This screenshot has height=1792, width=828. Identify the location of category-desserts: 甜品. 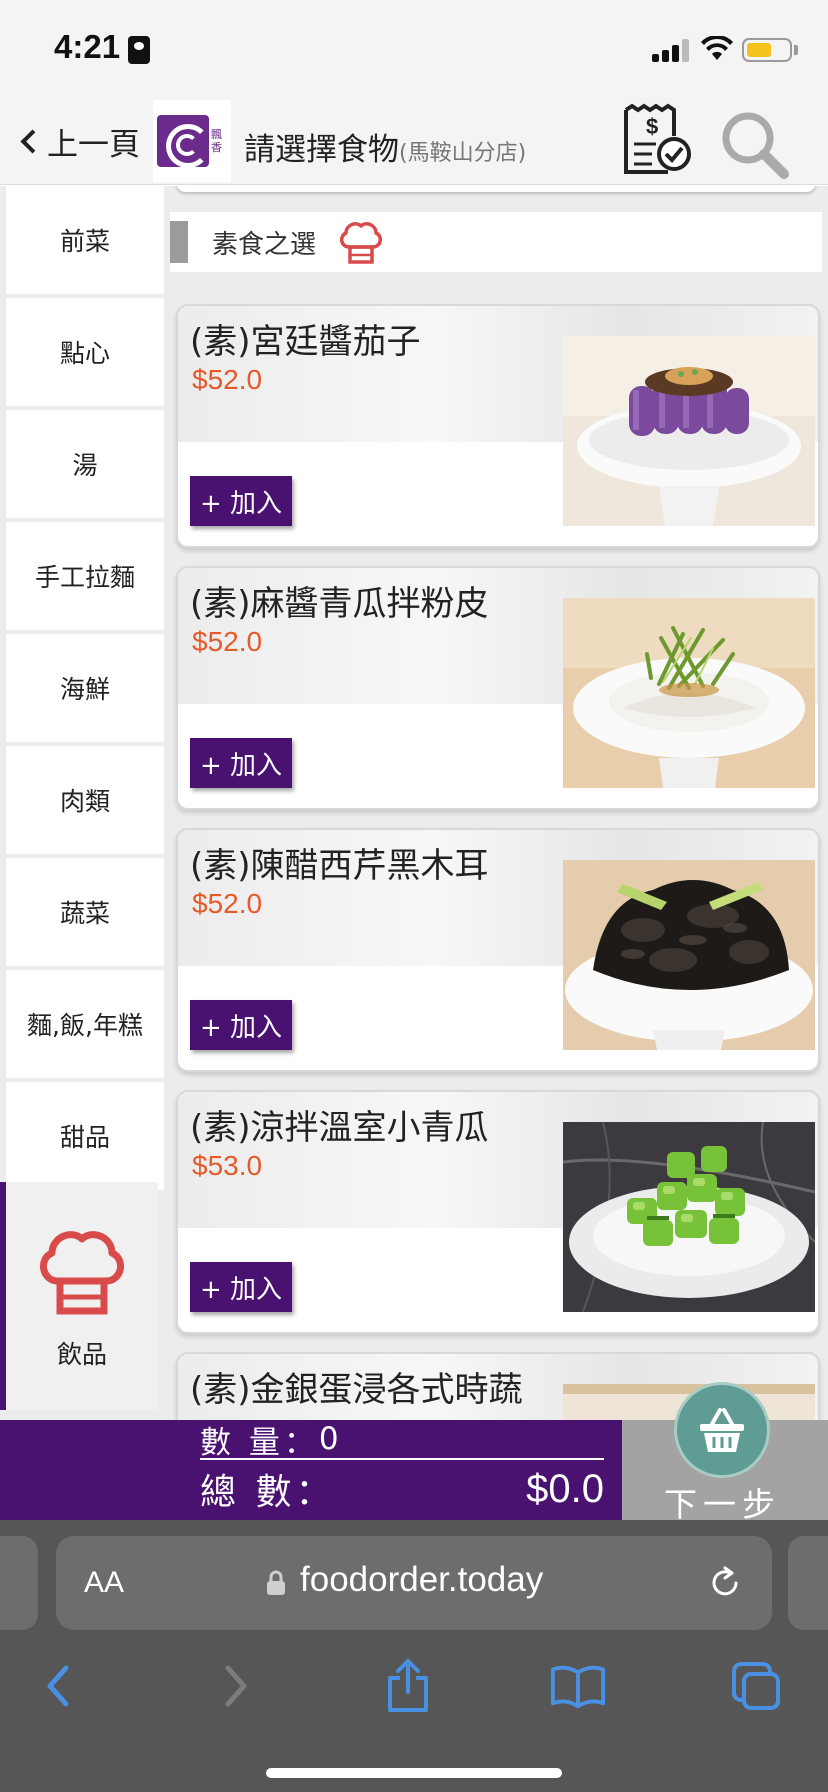
(85, 1136).